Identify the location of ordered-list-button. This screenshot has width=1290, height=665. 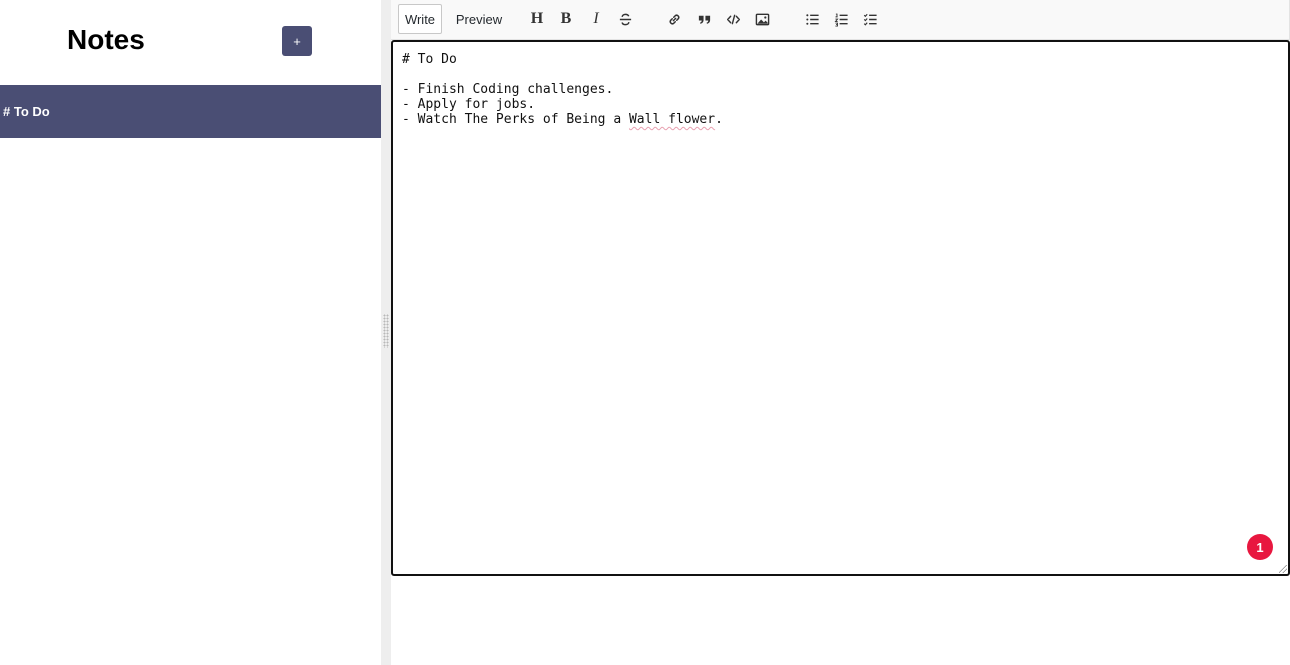
(841, 19).